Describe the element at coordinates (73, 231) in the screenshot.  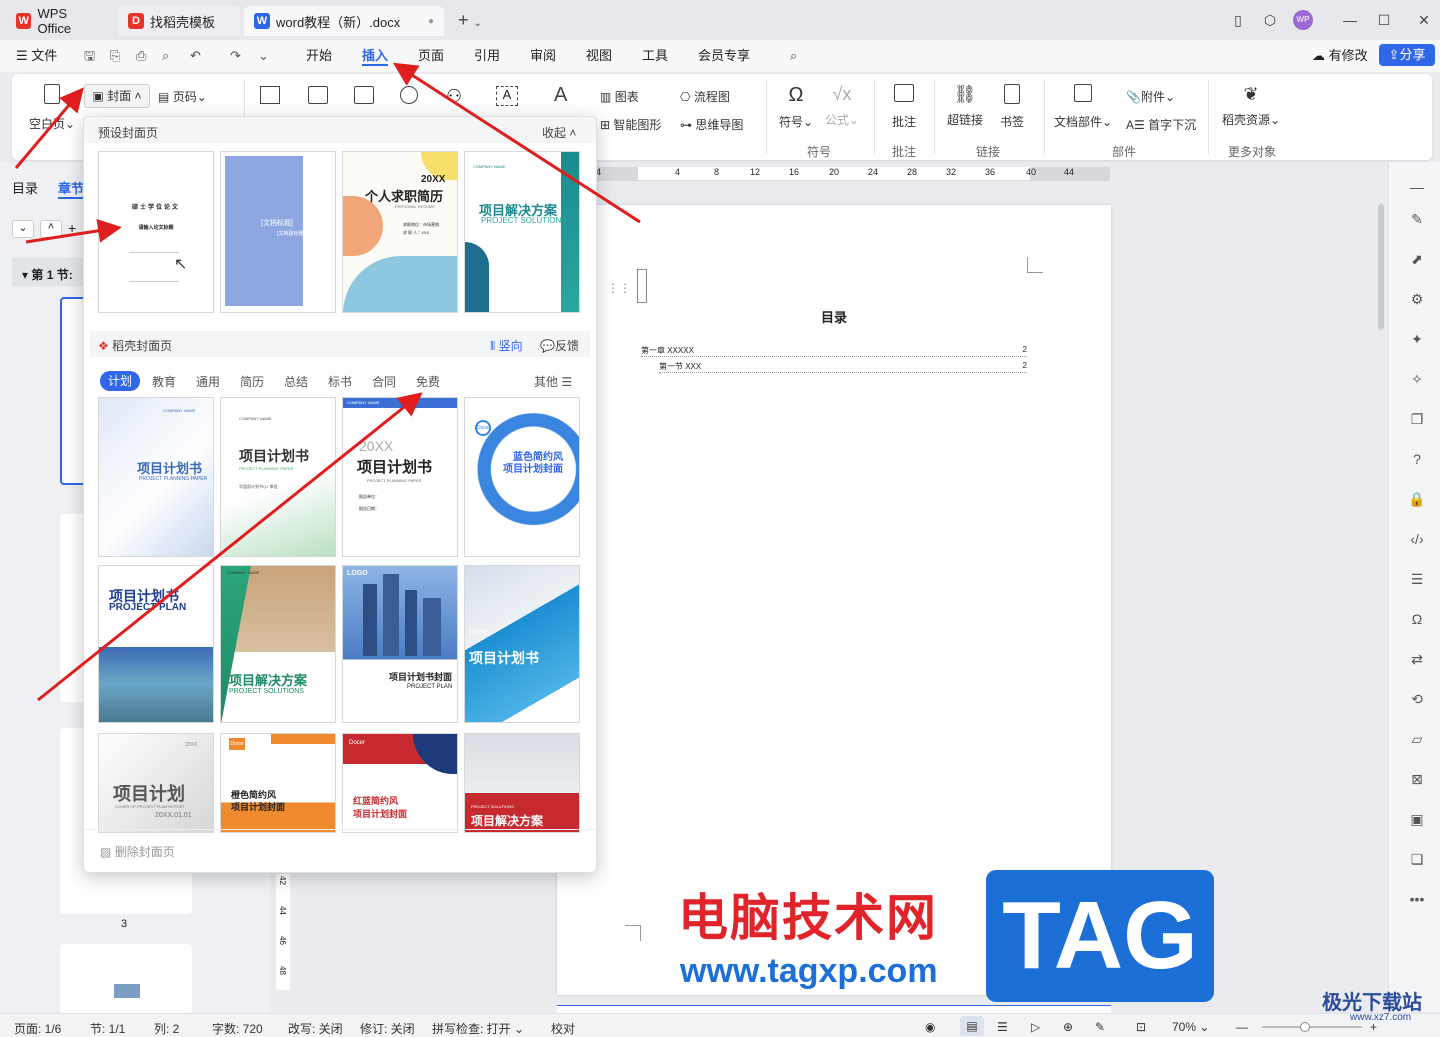
I see `arrow-to-preset` at that location.